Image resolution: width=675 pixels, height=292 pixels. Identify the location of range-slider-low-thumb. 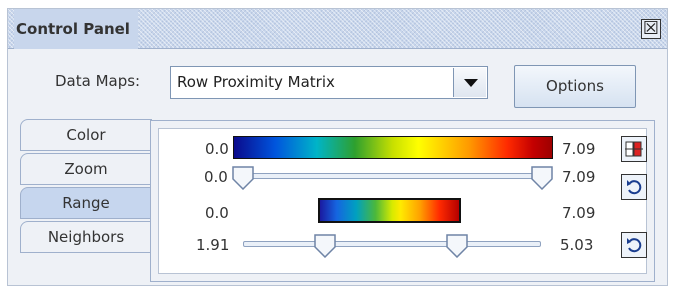
(243, 178).